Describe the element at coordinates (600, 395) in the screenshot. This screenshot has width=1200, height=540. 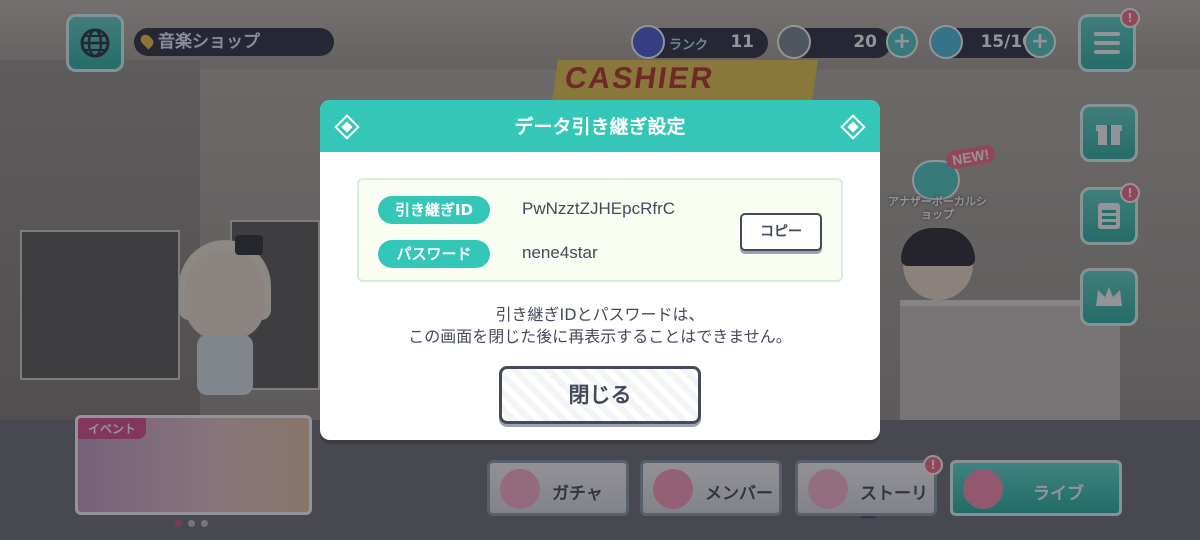
I see `close-button: 閉じる` at that location.